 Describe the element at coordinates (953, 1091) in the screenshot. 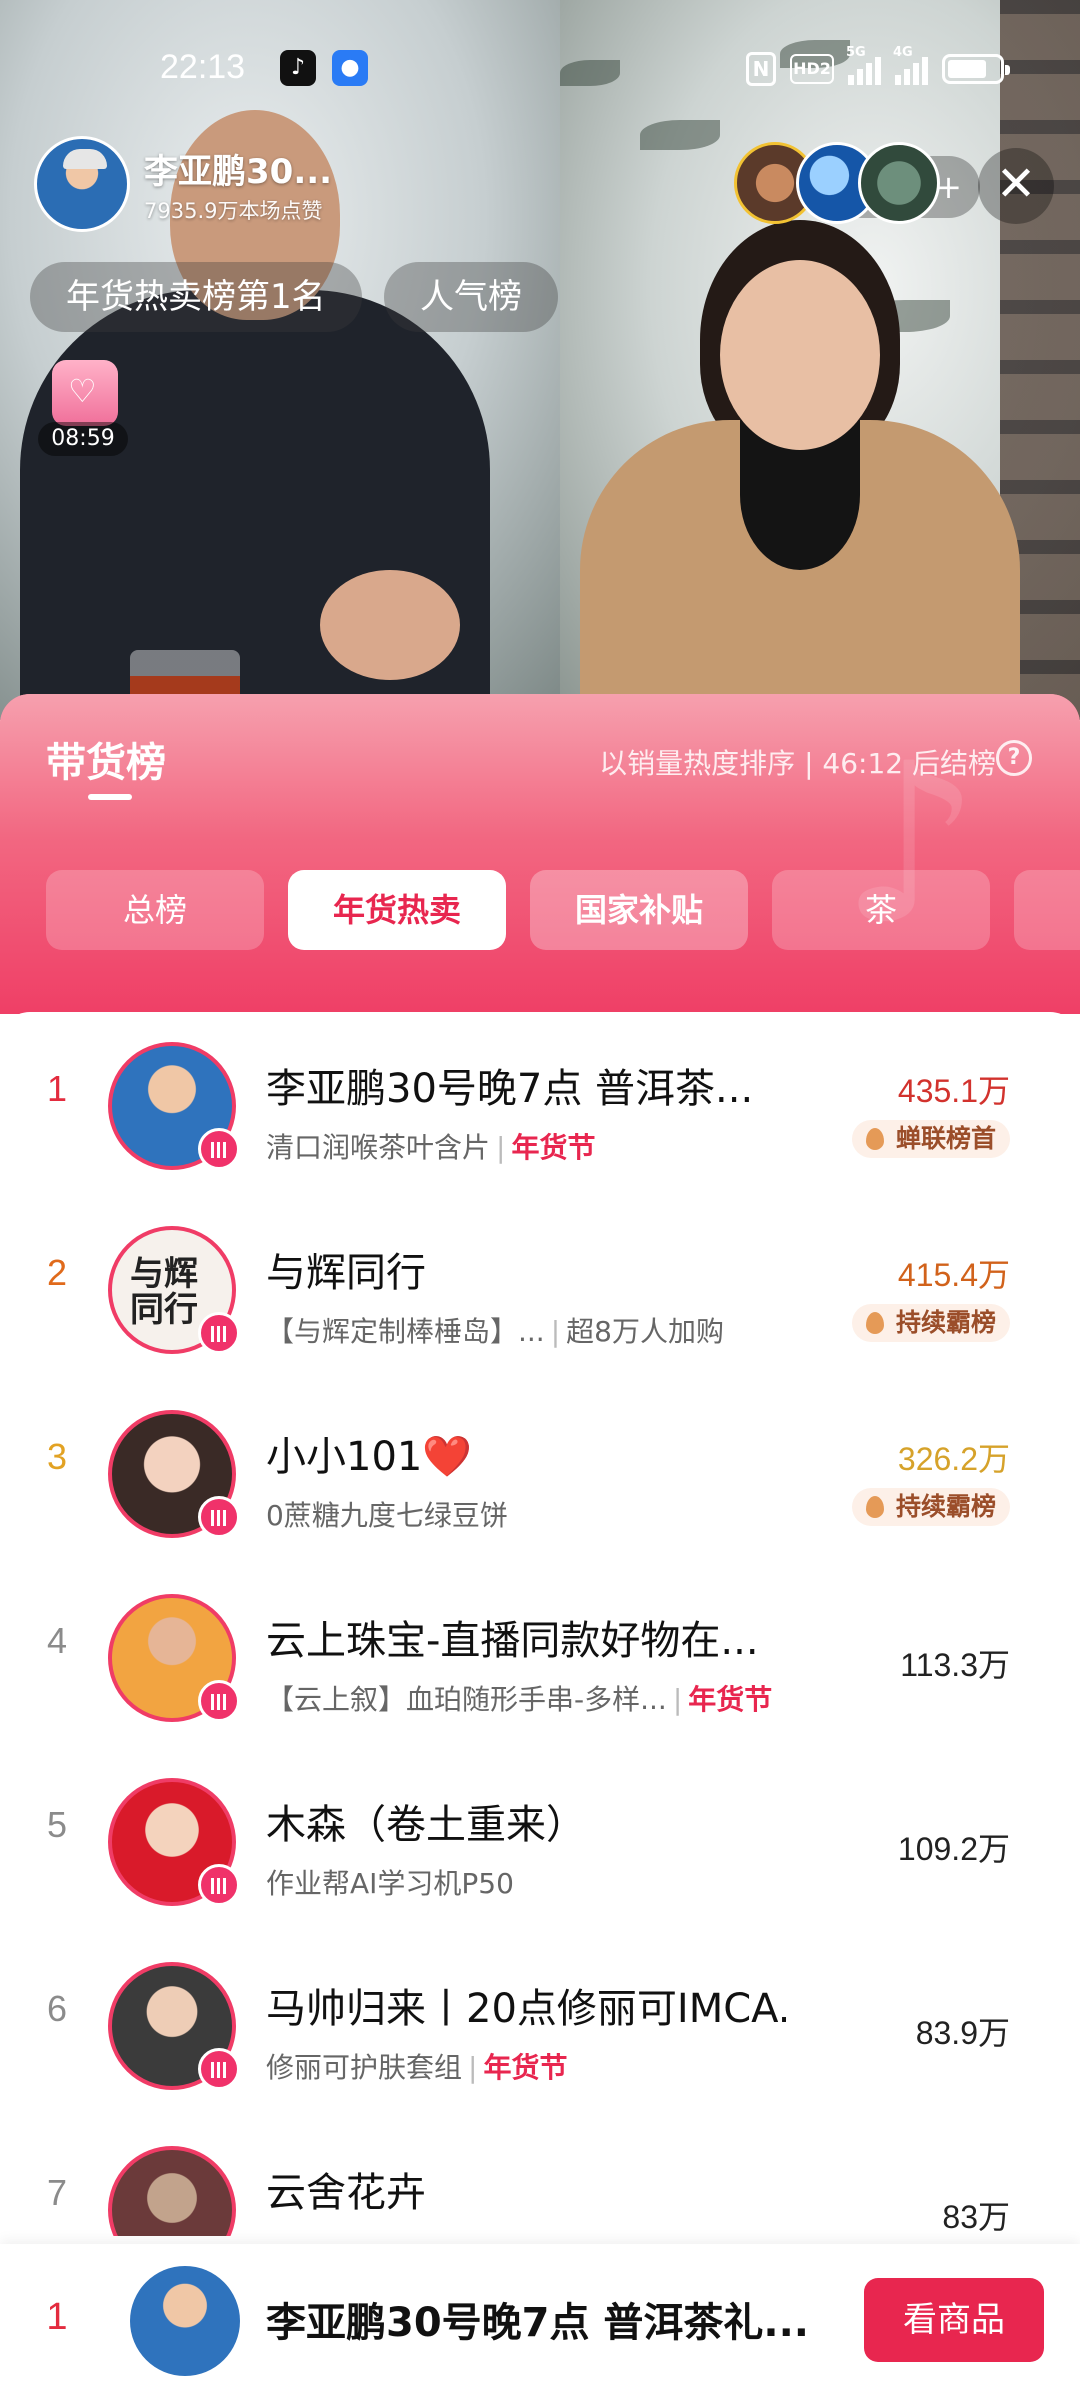

I see `sales-value: 435.1万` at that location.